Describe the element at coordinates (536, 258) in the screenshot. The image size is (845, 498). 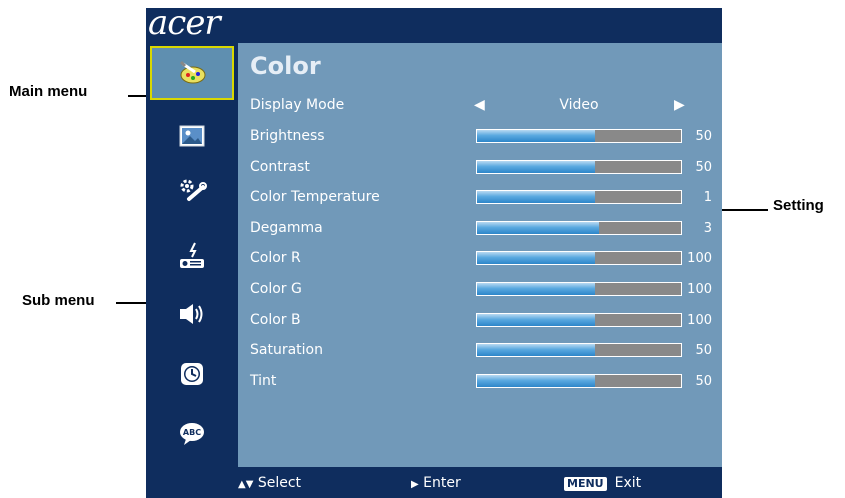
I see `color-r-slider-fill` at that location.